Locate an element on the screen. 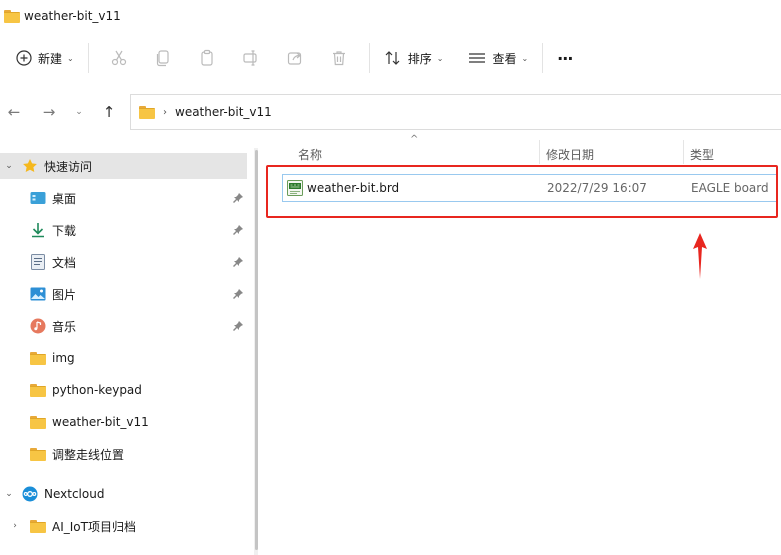 This screenshot has height=555, width=781. sidebar-item-pictures: 图片 is located at coordinates (123, 294).